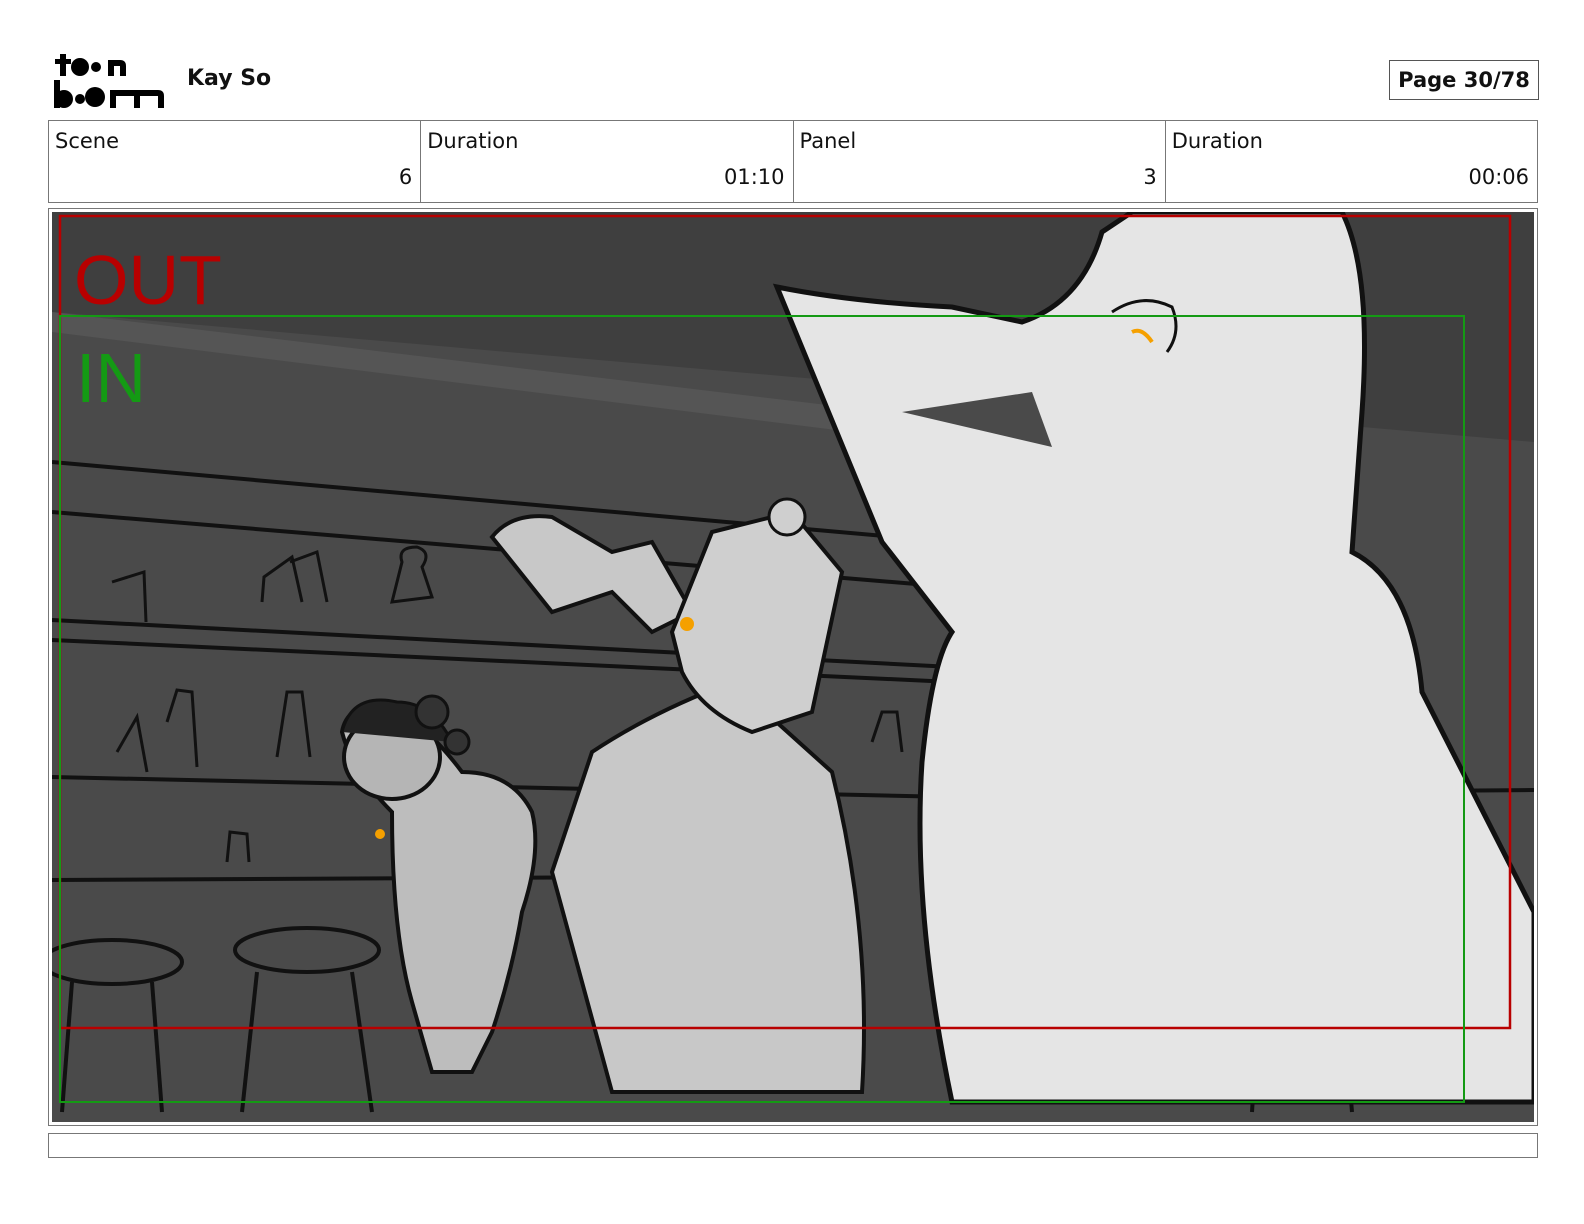  What do you see at coordinates (1150, 177) in the screenshot?
I see `panel-value: 3` at bounding box center [1150, 177].